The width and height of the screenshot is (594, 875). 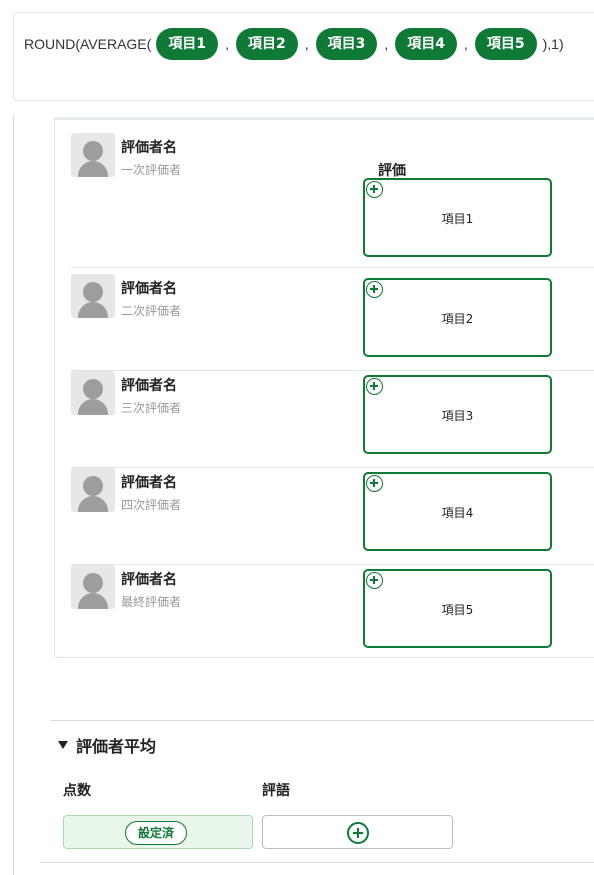 I want to click on score-slot-3: 項目3, so click(x=457, y=414).